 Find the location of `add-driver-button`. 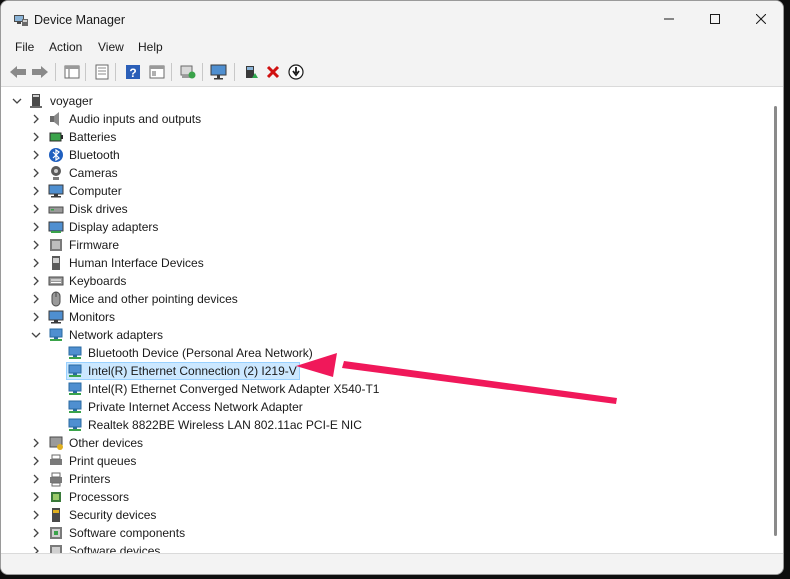

add-driver-button is located at coordinates (251, 72).